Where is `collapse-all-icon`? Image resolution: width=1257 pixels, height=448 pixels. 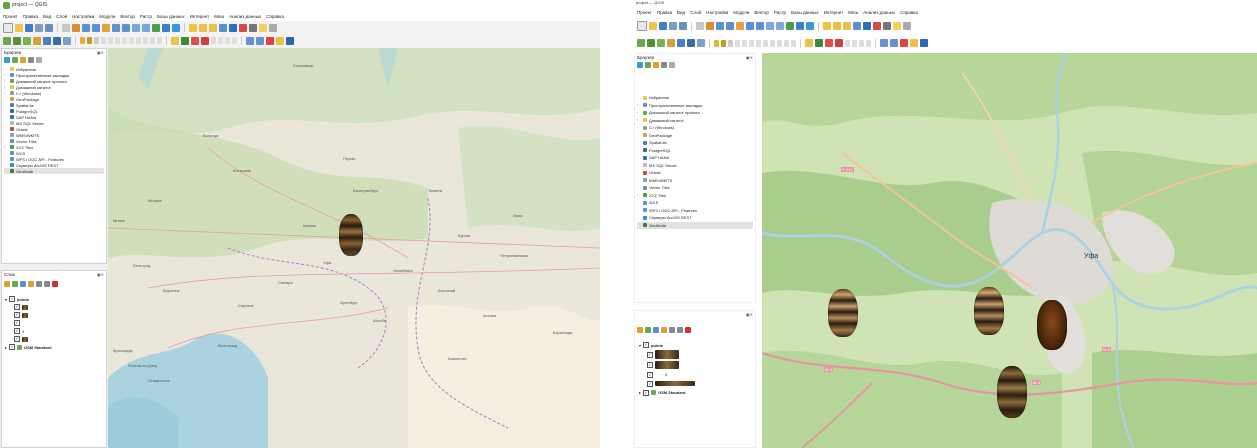
collapse-all-icon is located at coordinates (31, 60).